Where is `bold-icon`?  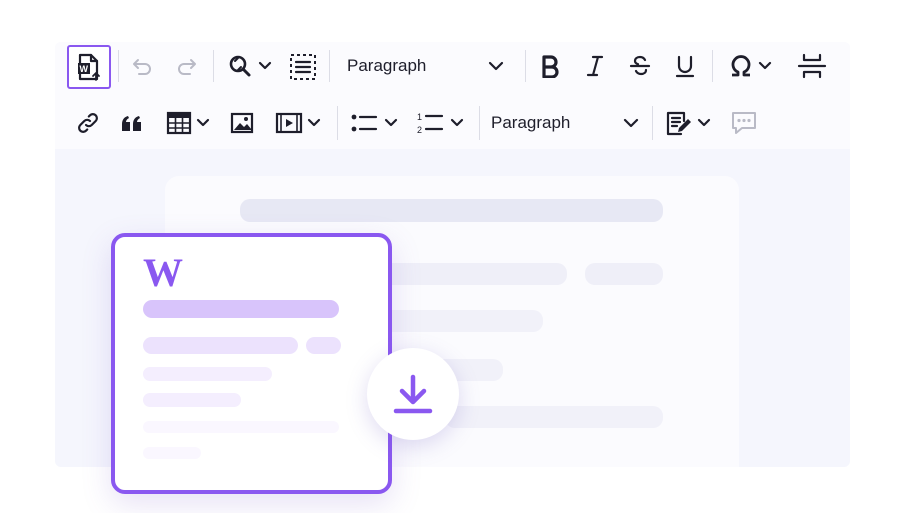 bold-icon is located at coordinates (550, 66).